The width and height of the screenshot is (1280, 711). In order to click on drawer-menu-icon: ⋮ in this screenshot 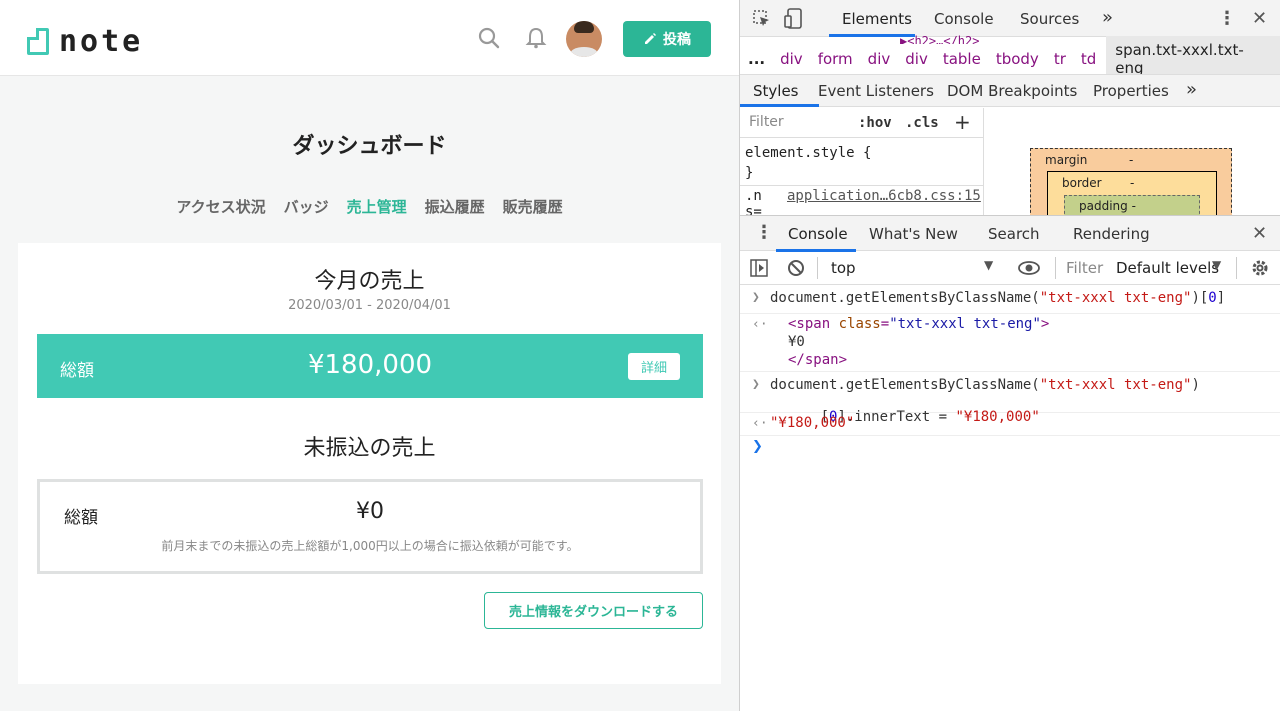, I will do `click(764, 232)`.